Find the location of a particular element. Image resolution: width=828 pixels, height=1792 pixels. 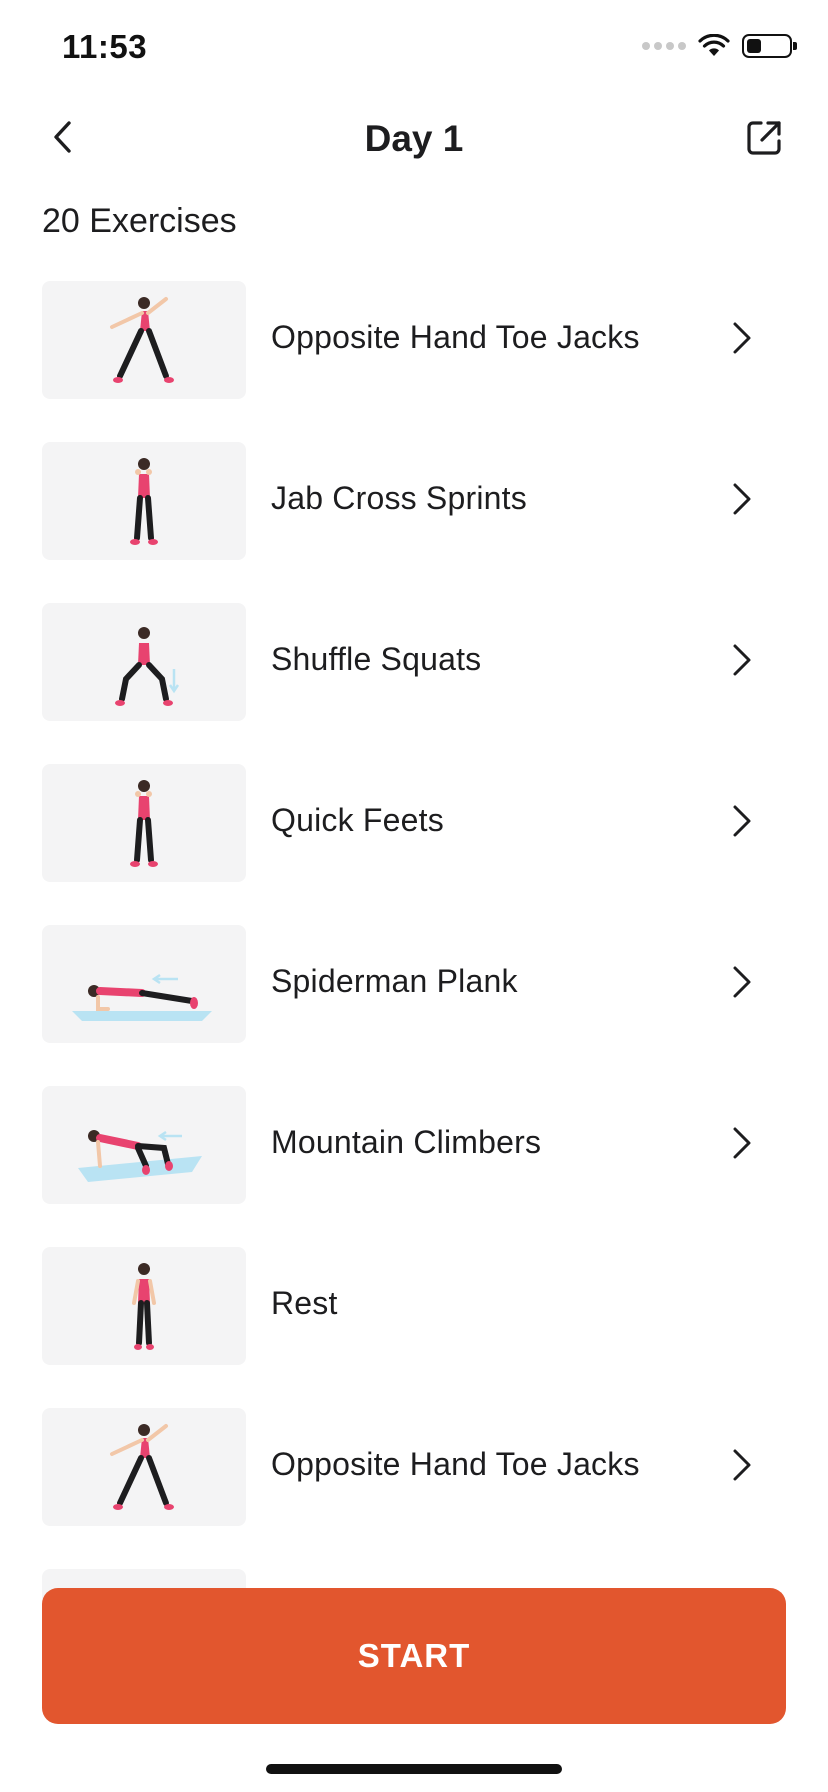

exercise-row: Shuffle Squats is located at coordinates (414, 683).